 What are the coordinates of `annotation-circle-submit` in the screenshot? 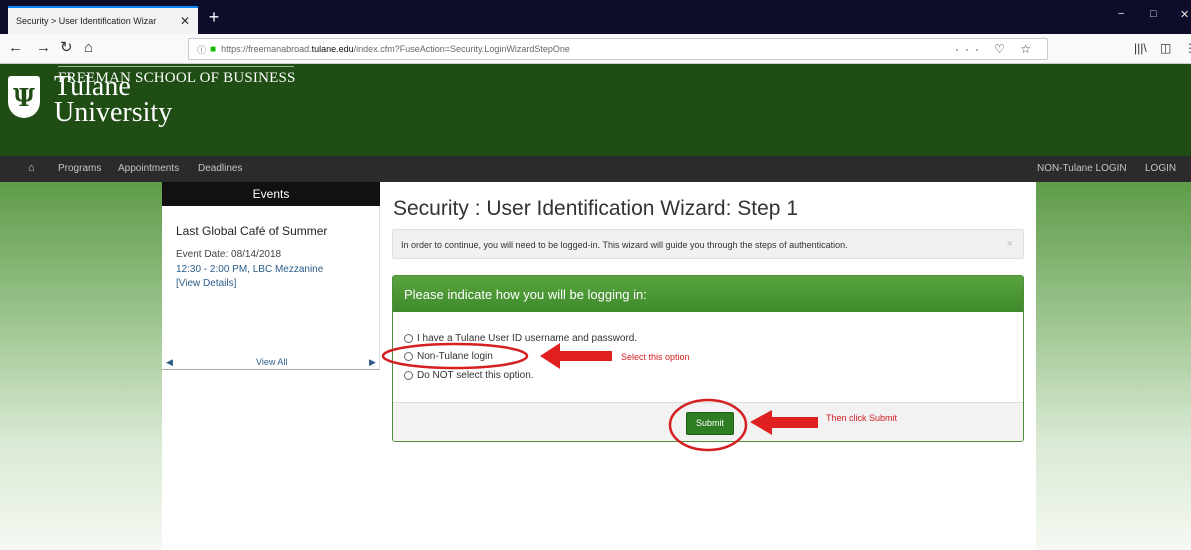 It's located at (708, 425).